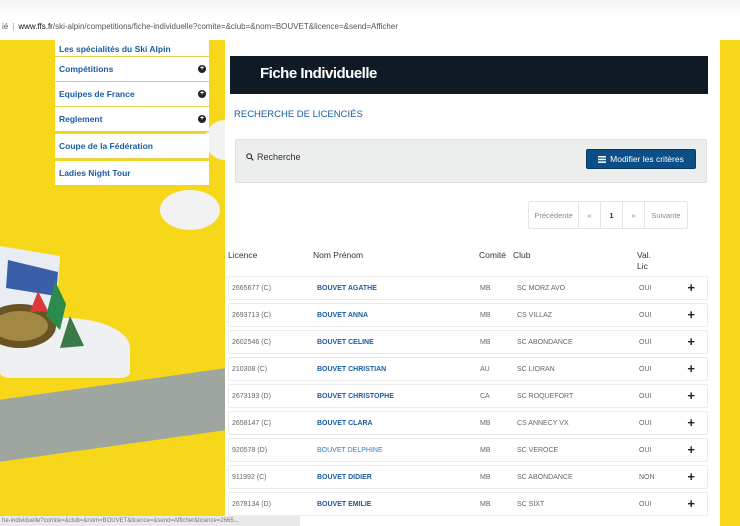 The height and width of the screenshot is (526, 740). Describe the element at coordinates (543, 423) in the screenshot. I see `cell-club: CS ANNECY VX` at that location.